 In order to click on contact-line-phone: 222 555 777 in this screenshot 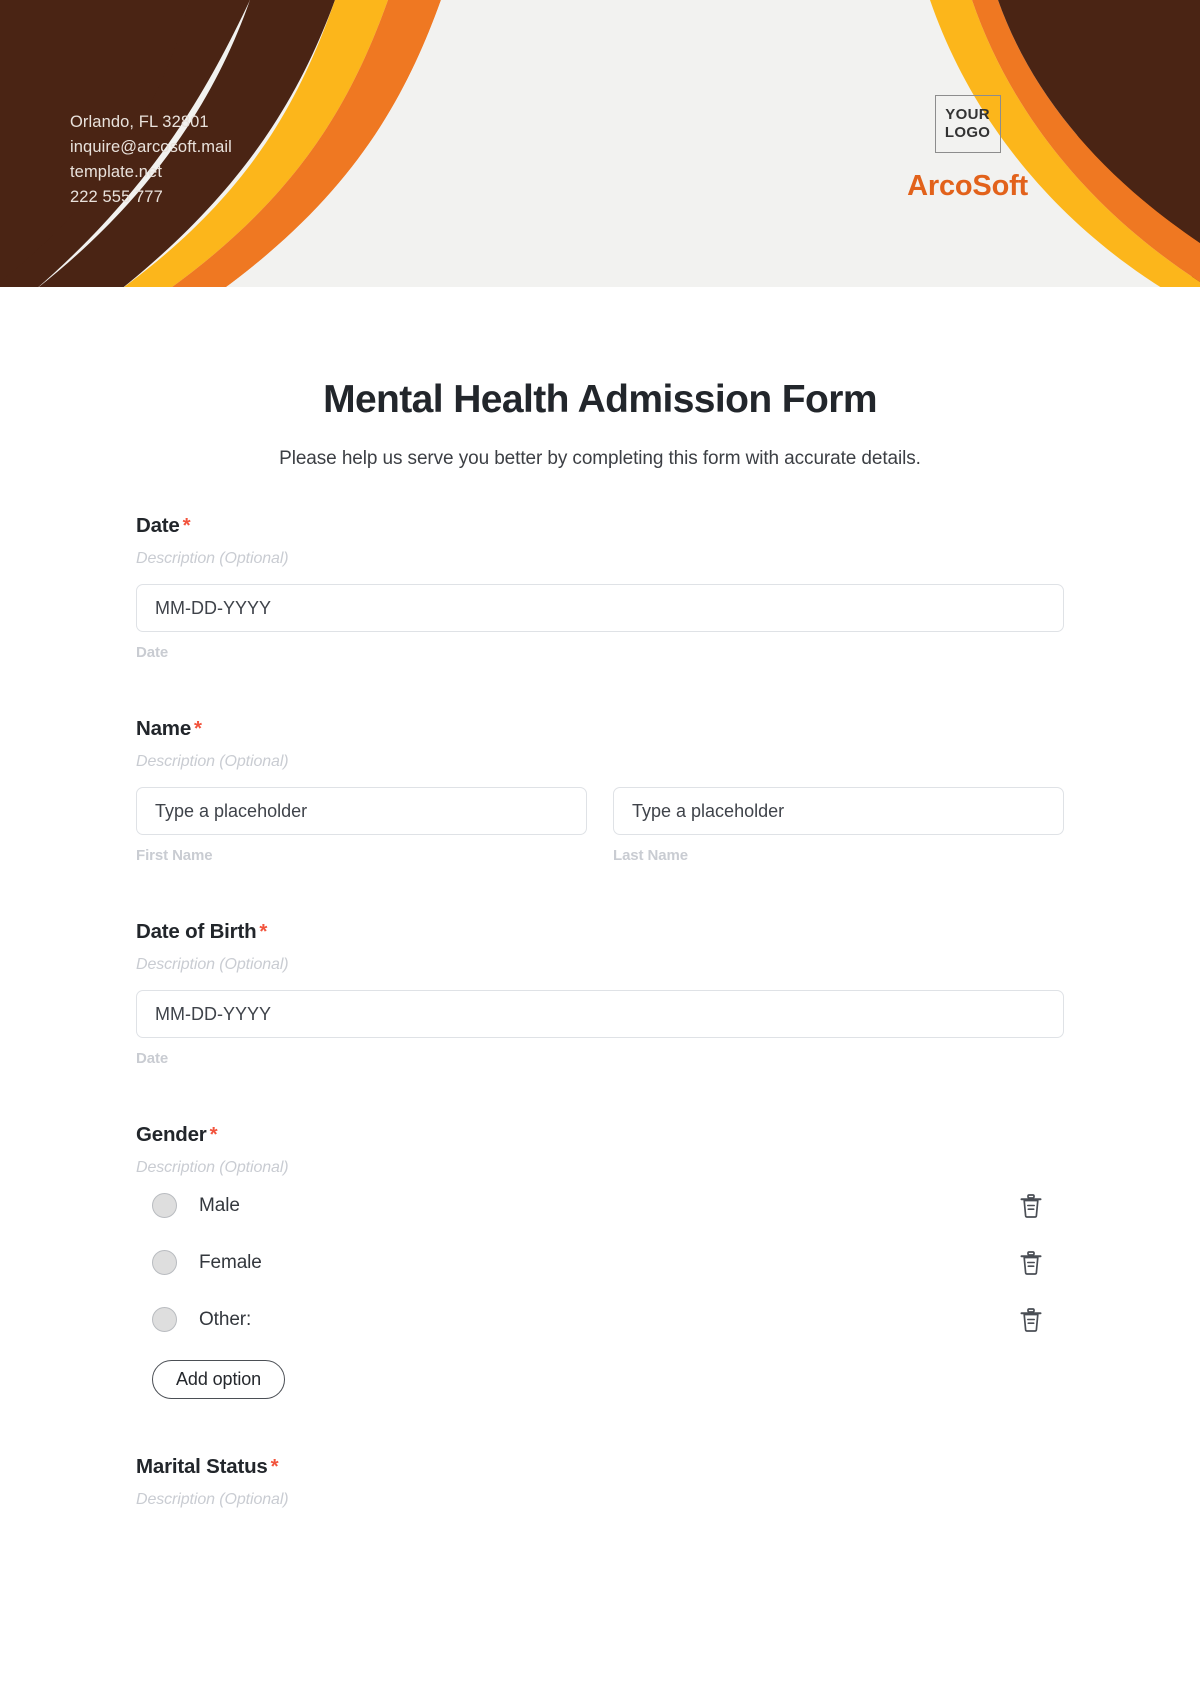, I will do `click(116, 197)`.